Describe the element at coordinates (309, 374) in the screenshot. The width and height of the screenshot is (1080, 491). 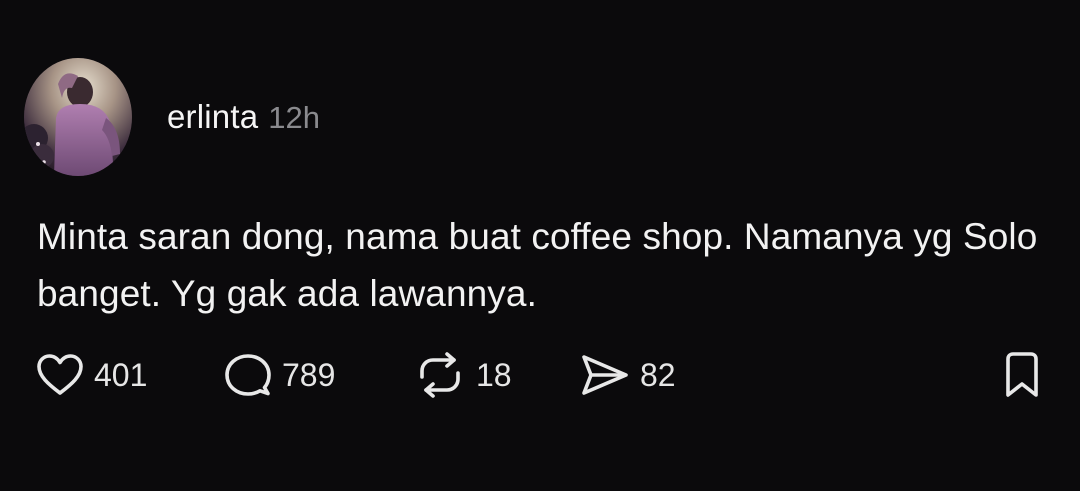
I see `reply-count: 789` at that location.